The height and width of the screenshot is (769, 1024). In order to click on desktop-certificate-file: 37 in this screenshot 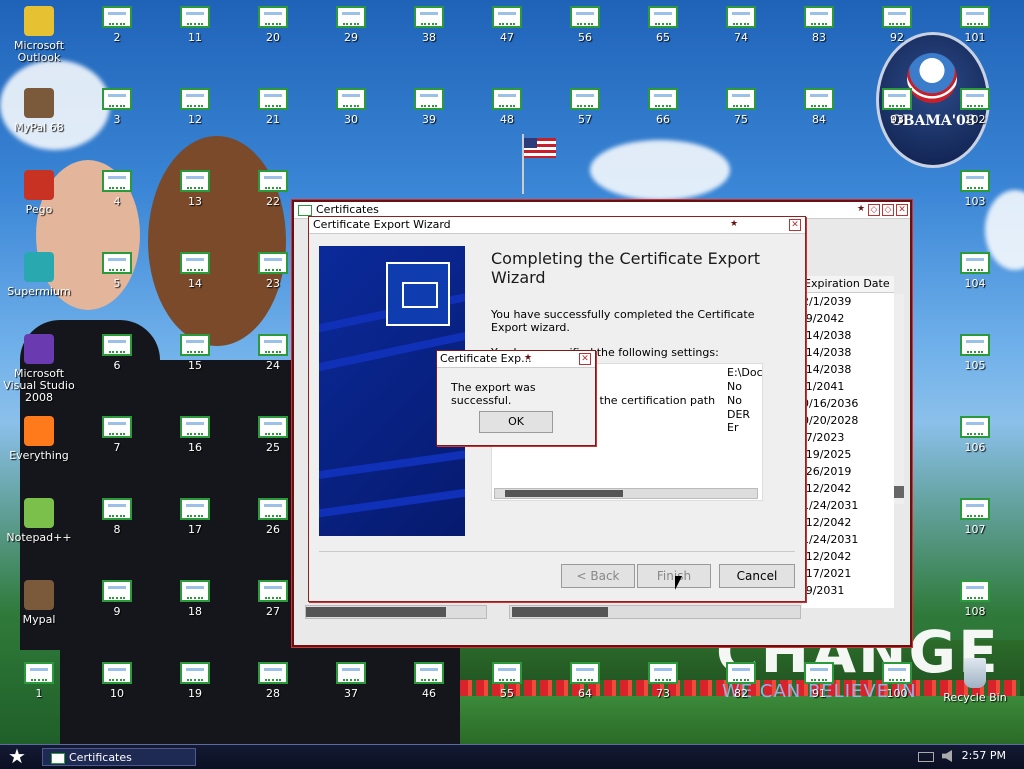, I will do `click(351, 681)`.